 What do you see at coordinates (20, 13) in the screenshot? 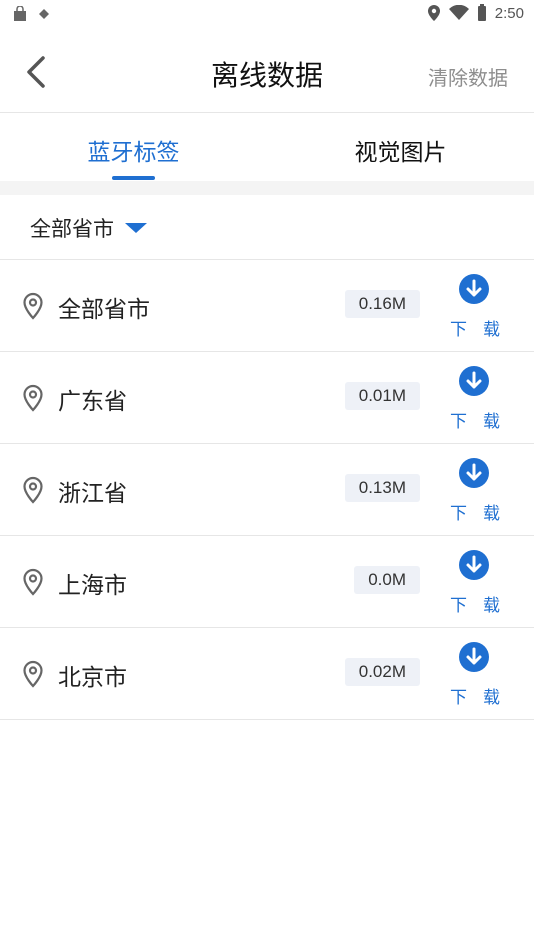
I see `shopping-bag-icon` at bounding box center [20, 13].